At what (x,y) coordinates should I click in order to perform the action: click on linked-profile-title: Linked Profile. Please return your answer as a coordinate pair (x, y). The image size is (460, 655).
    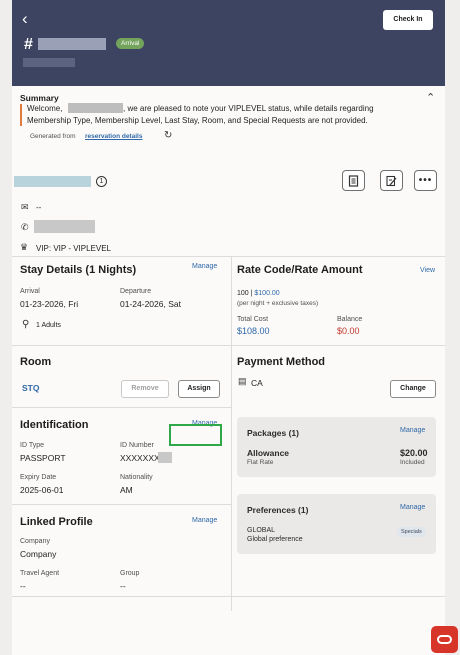
    Looking at the image, I should click on (56, 522).